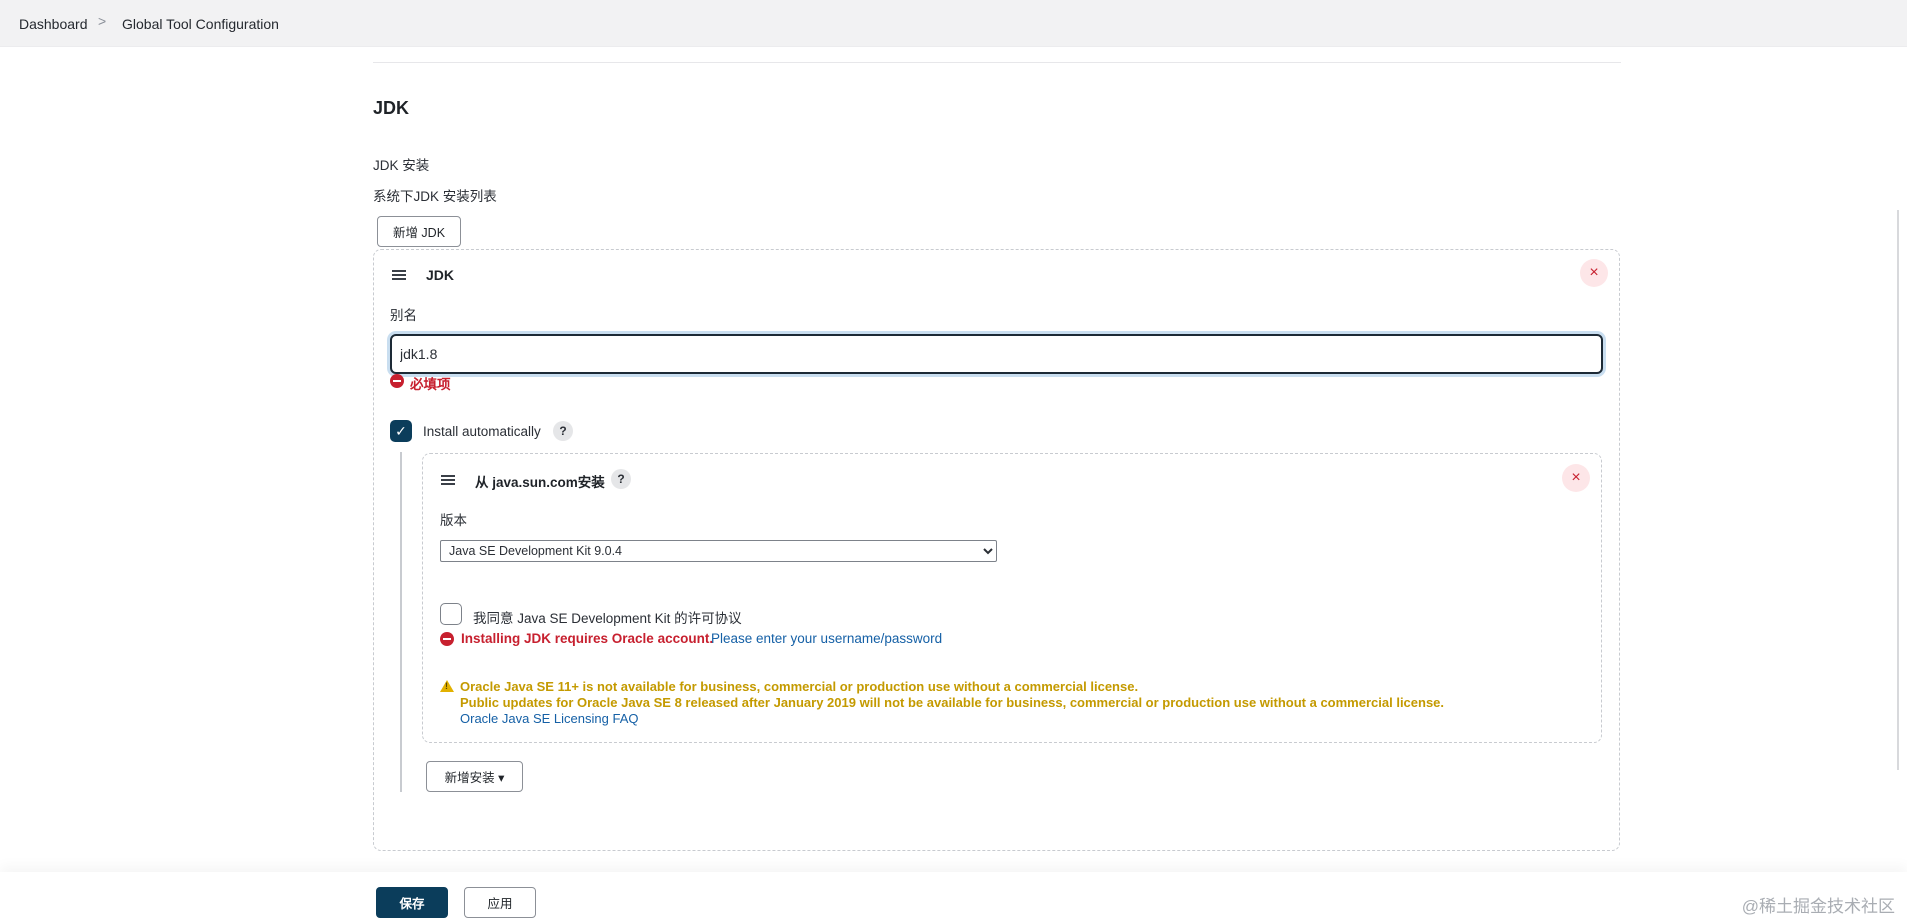 Image resolution: width=1907 pixels, height=919 pixels. I want to click on chevron-right-icon: >, so click(102, 21).